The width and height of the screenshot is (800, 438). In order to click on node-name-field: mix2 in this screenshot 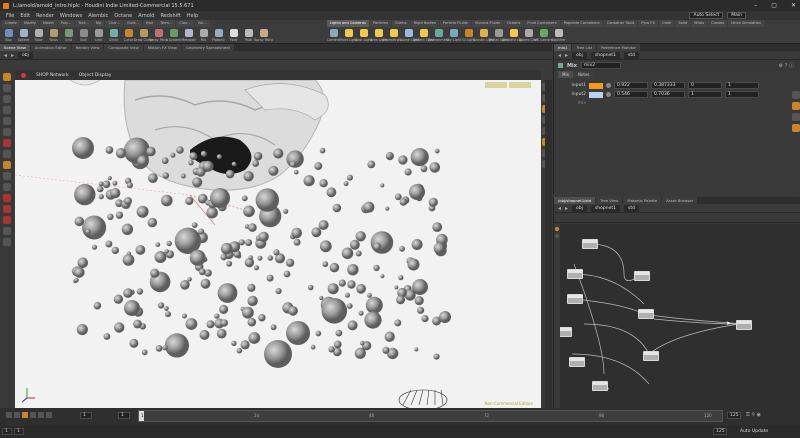, I will do `click(600, 65)`.